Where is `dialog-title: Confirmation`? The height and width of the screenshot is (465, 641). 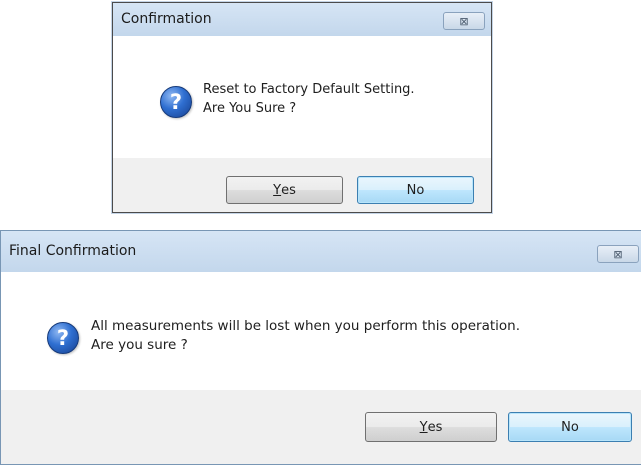 dialog-title: Confirmation is located at coordinates (166, 19).